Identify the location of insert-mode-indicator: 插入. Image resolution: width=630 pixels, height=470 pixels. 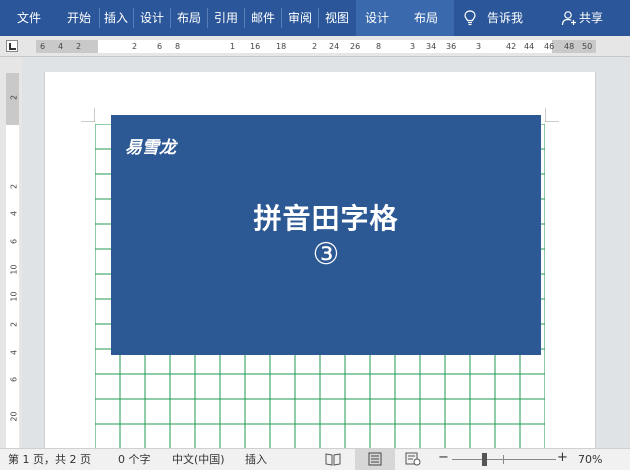
(256, 460).